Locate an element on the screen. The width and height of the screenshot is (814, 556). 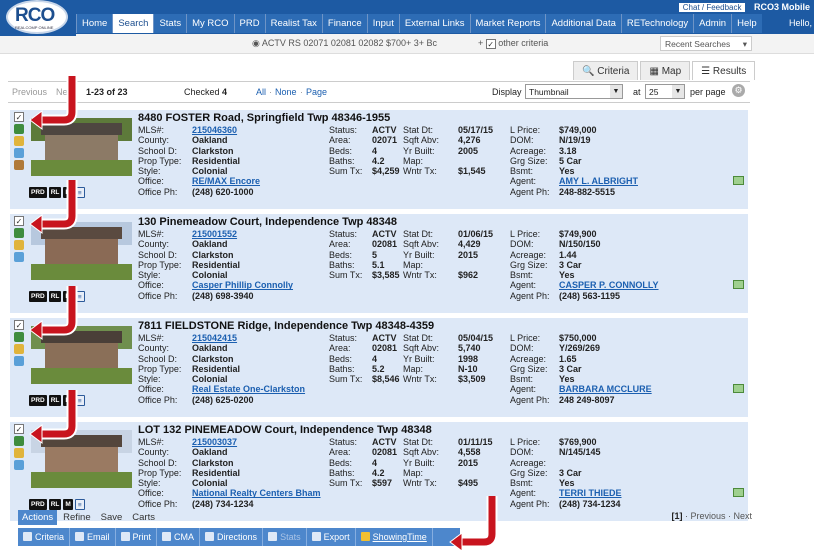
pager-next-link: Next is located at coordinates (742, 516).